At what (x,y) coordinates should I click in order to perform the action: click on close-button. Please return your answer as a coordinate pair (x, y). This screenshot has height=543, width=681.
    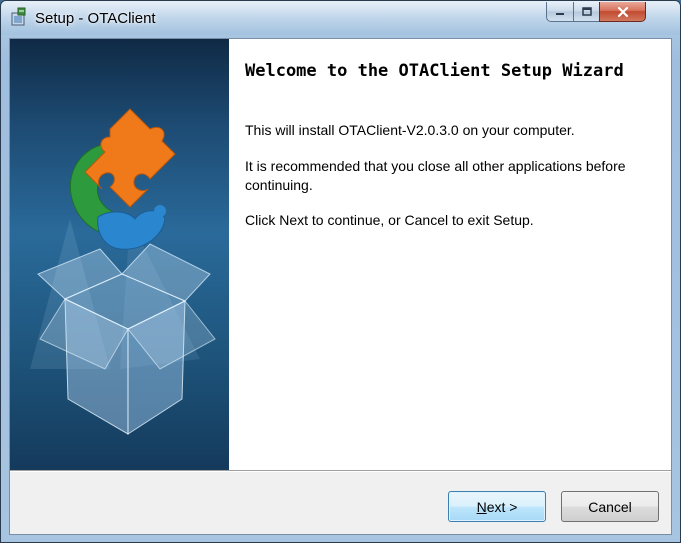
    Looking at the image, I should click on (622, 12).